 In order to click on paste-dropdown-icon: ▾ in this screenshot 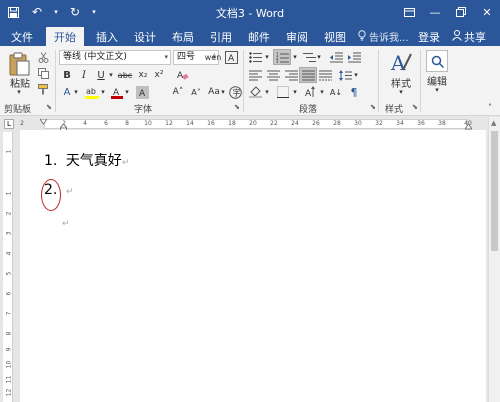, I will do `click(19, 92)`.